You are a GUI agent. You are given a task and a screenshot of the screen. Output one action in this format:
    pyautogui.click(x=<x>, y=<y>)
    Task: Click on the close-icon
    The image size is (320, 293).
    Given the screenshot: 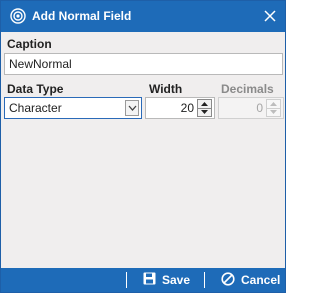 What is the action you would take?
    pyautogui.click(x=270, y=16)
    